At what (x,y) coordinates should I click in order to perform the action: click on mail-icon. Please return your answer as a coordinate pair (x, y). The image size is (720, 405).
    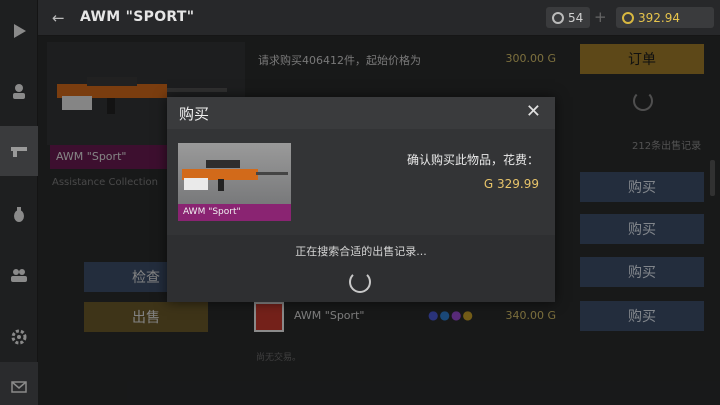
    Looking at the image, I should click on (19, 387).